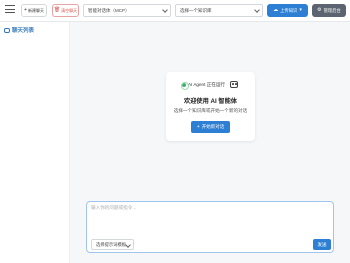 The width and height of the screenshot is (350, 263). I want to click on prompt-template-value: 选择提示词模板, so click(111, 244).